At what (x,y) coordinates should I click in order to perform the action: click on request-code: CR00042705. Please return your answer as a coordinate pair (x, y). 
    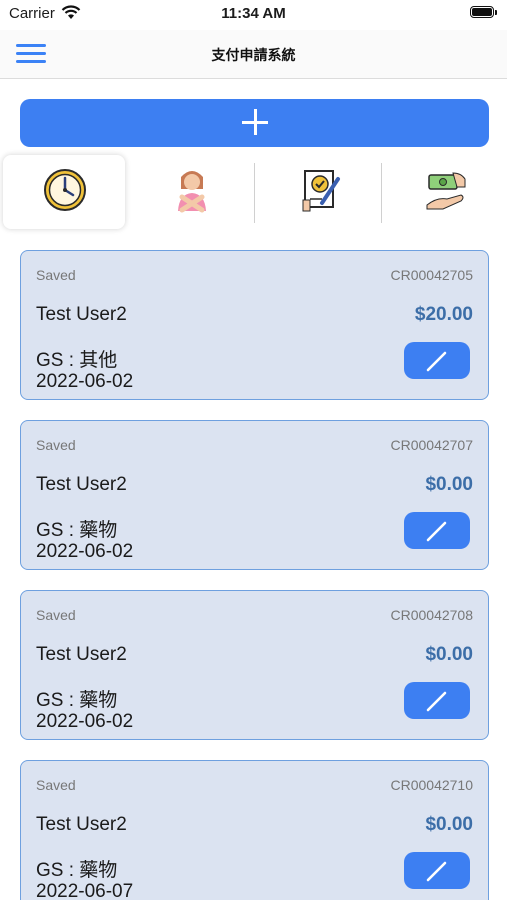
    Looking at the image, I should click on (431, 275).